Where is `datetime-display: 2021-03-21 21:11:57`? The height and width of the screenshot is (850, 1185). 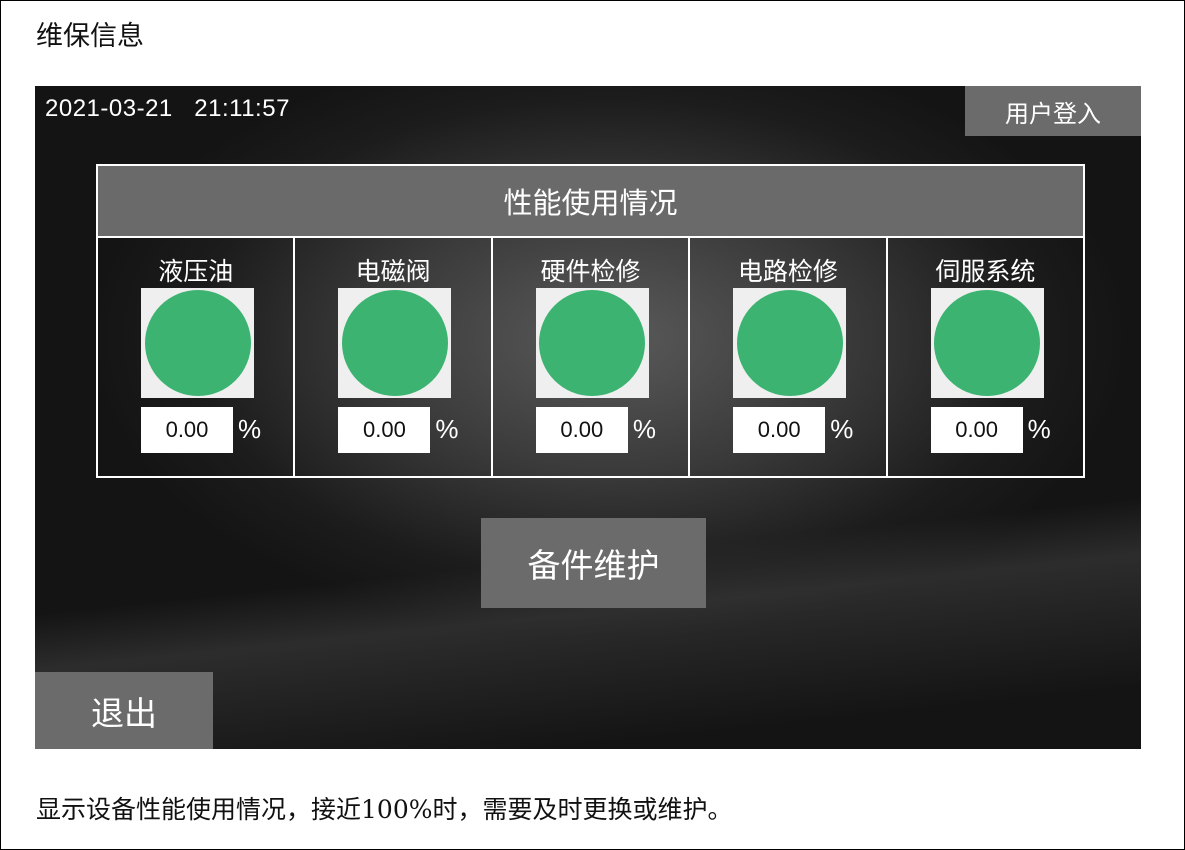
datetime-display: 2021-03-21 21:11:57 is located at coordinates (167, 108).